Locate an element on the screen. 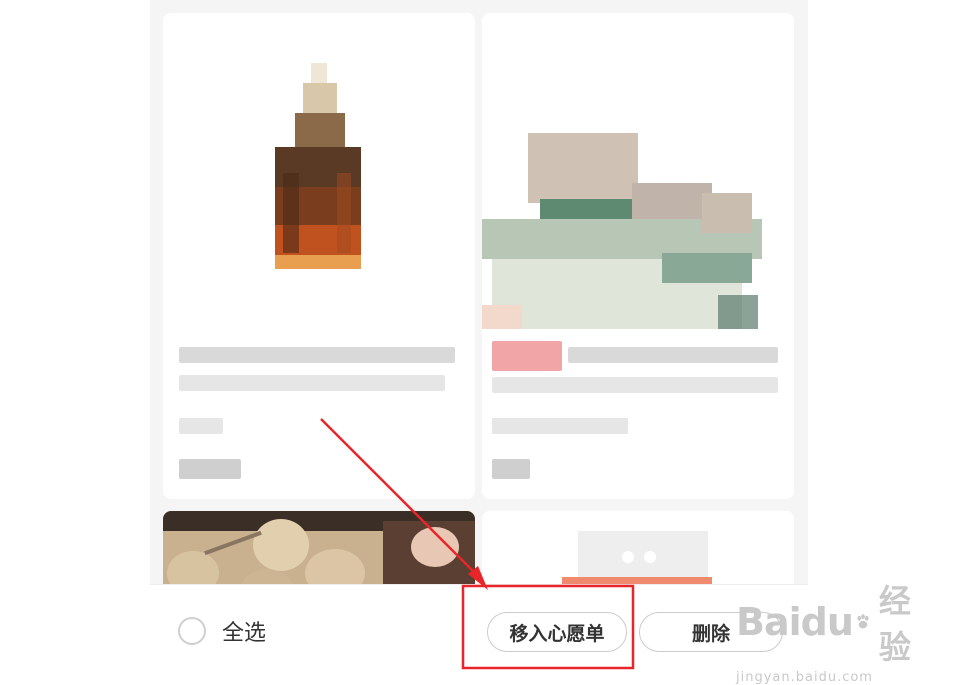  watermark-logo-text: Baidu is located at coordinates (795, 622).